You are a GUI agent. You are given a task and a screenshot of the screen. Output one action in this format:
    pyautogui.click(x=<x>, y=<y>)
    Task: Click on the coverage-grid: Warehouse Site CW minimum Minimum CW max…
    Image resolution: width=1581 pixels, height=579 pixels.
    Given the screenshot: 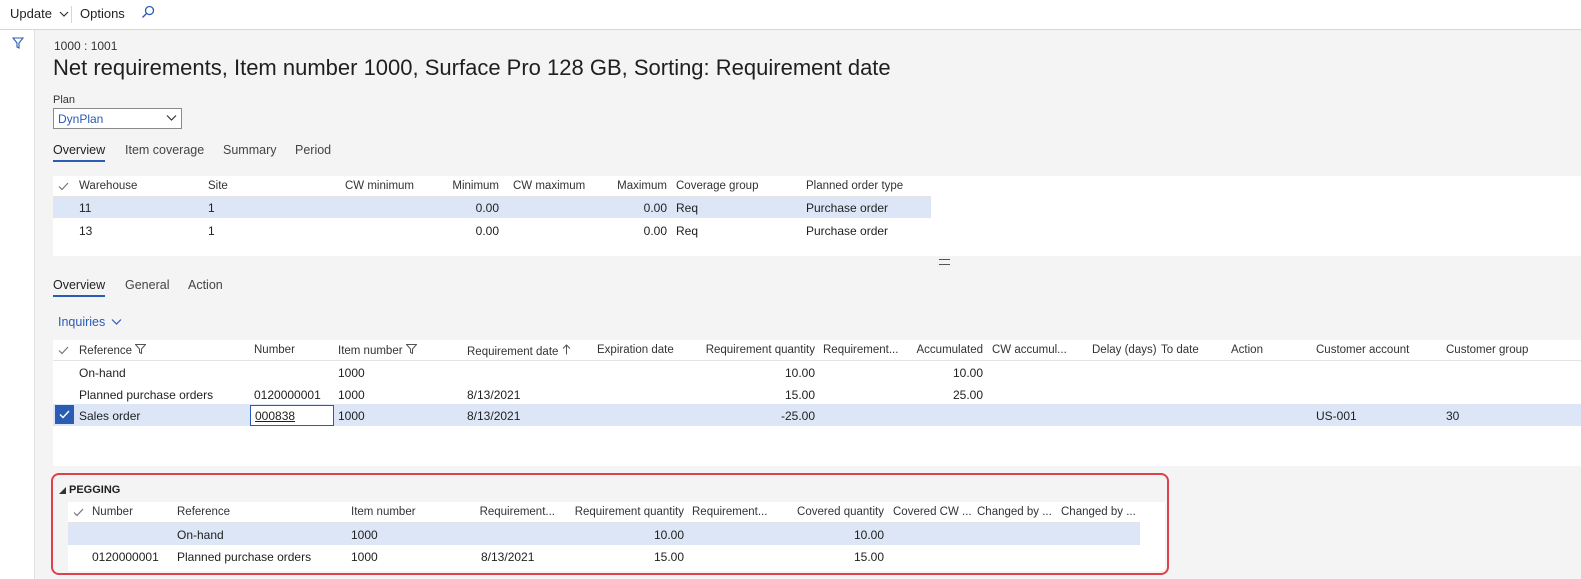 What is the action you would take?
    pyautogui.click(x=817, y=216)
    